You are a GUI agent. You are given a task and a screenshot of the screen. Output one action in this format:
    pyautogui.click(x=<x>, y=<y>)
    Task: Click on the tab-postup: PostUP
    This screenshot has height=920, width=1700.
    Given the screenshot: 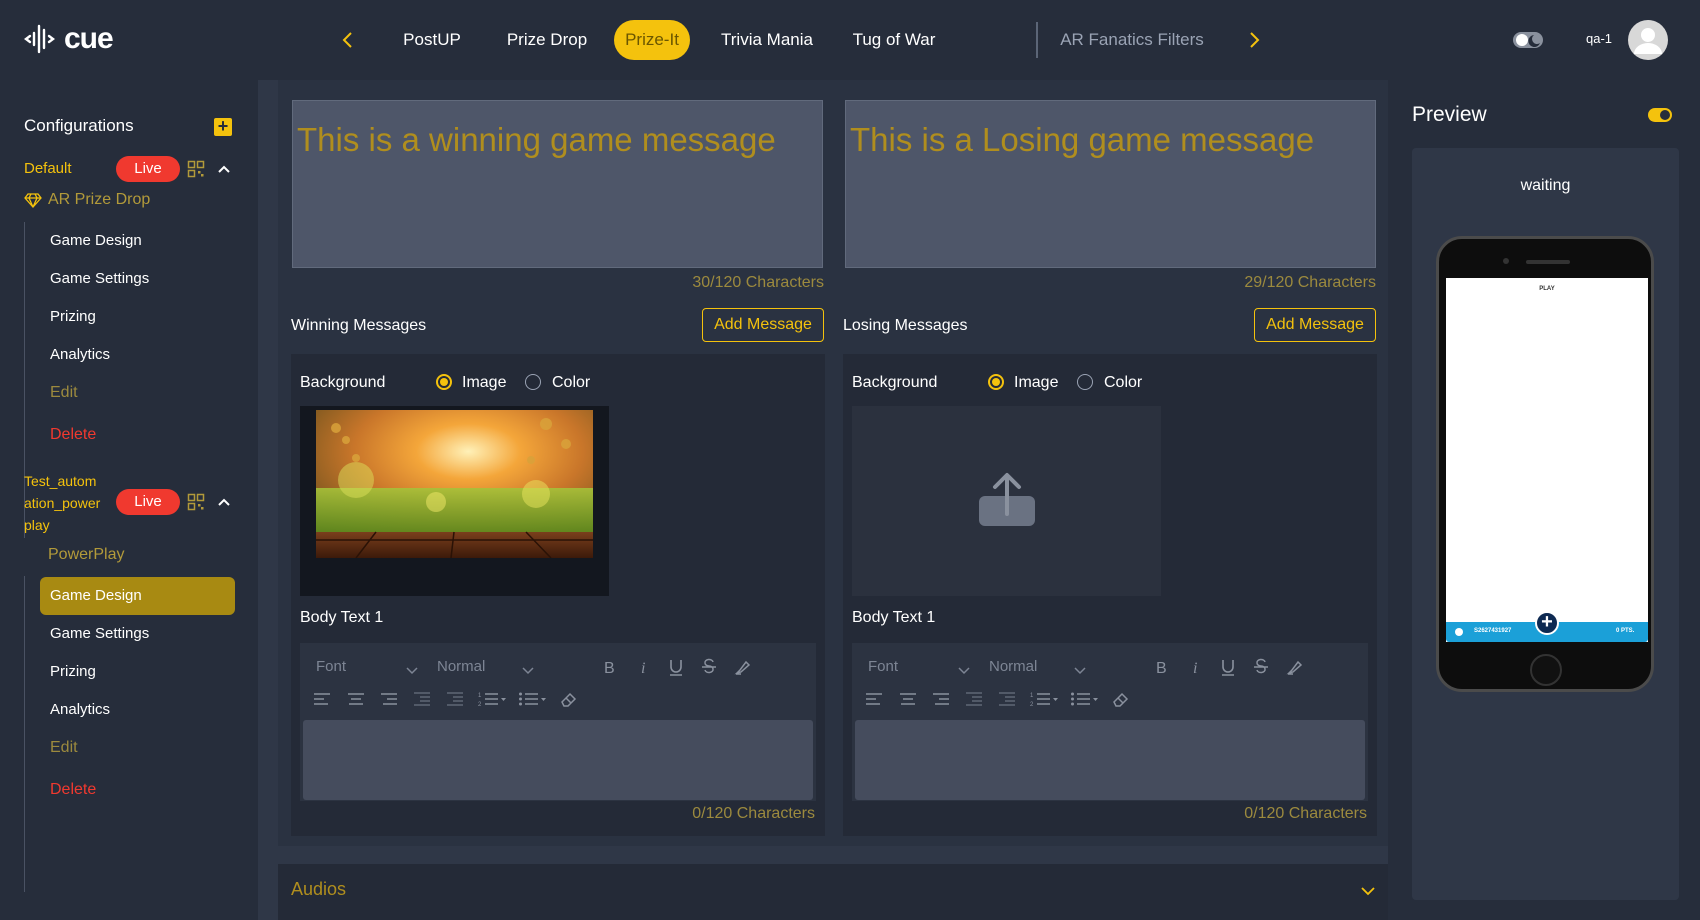 What is the action you would take?
    pyautogui.click(x=432, y=40)
    